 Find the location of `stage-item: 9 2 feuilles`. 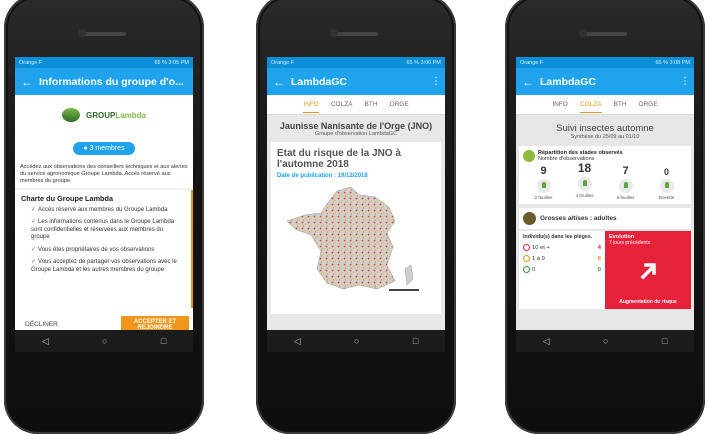

stage-item: 9 2 feuilles is located at coordinates (544, 182).